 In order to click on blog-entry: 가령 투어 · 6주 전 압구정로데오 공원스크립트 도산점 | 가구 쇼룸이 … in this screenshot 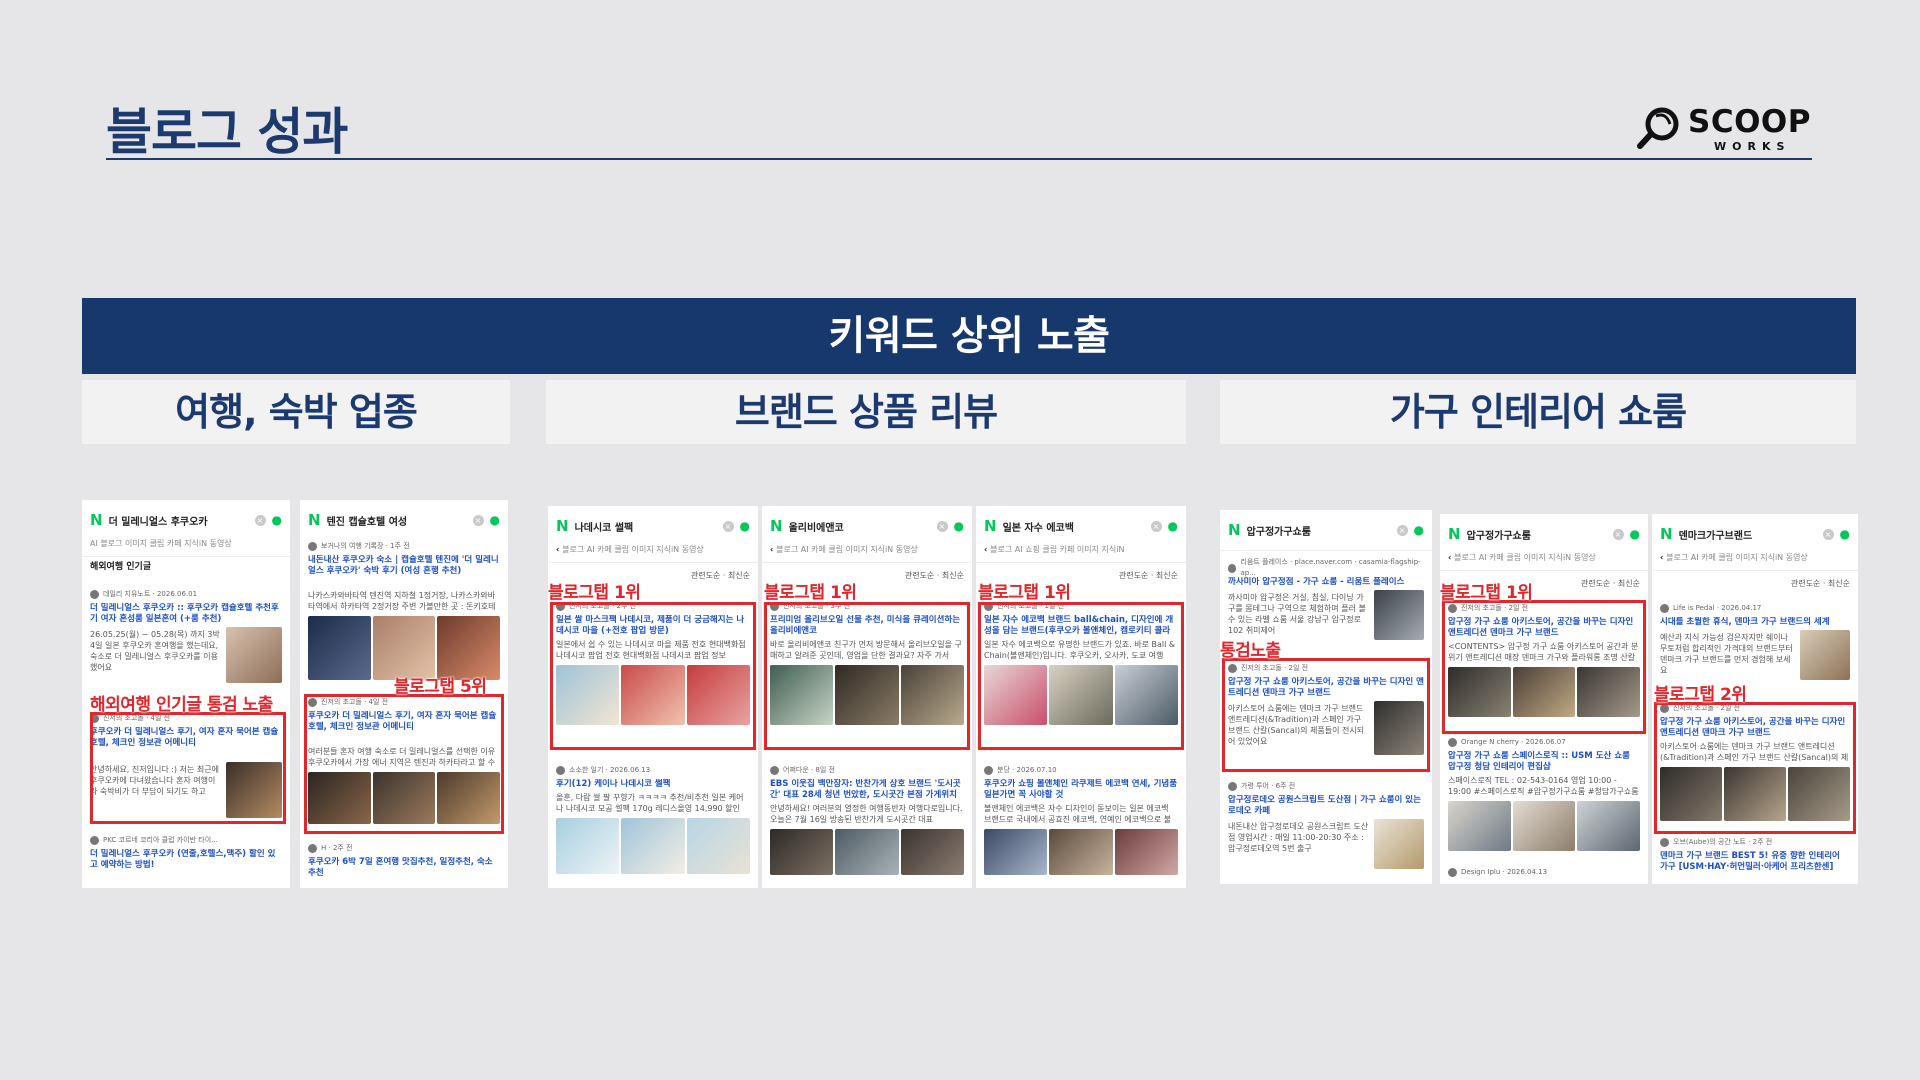, I will do `click(1326, 830)`.